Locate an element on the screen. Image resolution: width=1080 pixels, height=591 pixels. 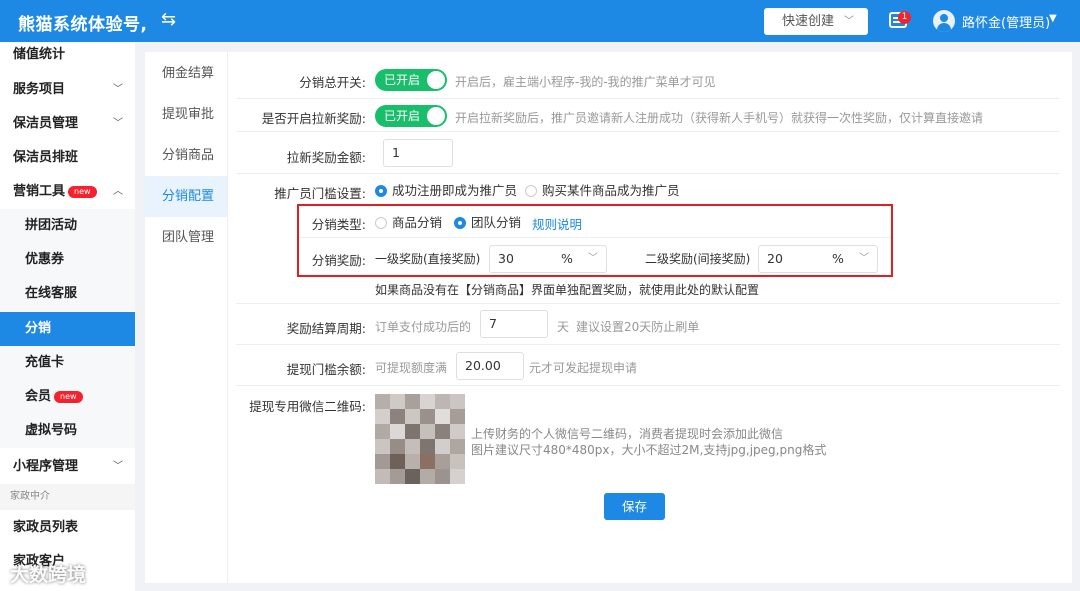
sidebar-item-online-service: 在线客服 is located at coordinates (67, 294).